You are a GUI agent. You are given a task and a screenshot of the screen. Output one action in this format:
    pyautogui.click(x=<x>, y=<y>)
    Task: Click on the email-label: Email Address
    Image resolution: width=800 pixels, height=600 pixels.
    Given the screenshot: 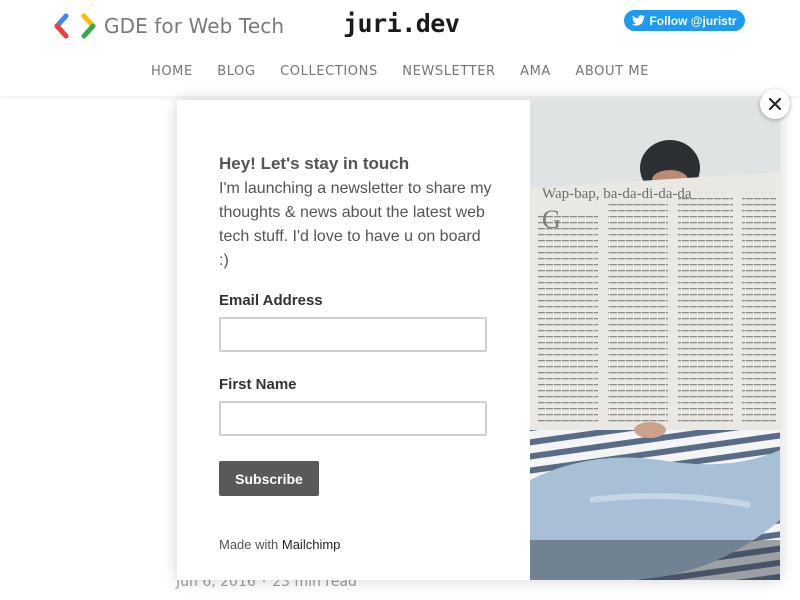 What is the action you would take?
    pyautogui.click(x=271, y=300)
    